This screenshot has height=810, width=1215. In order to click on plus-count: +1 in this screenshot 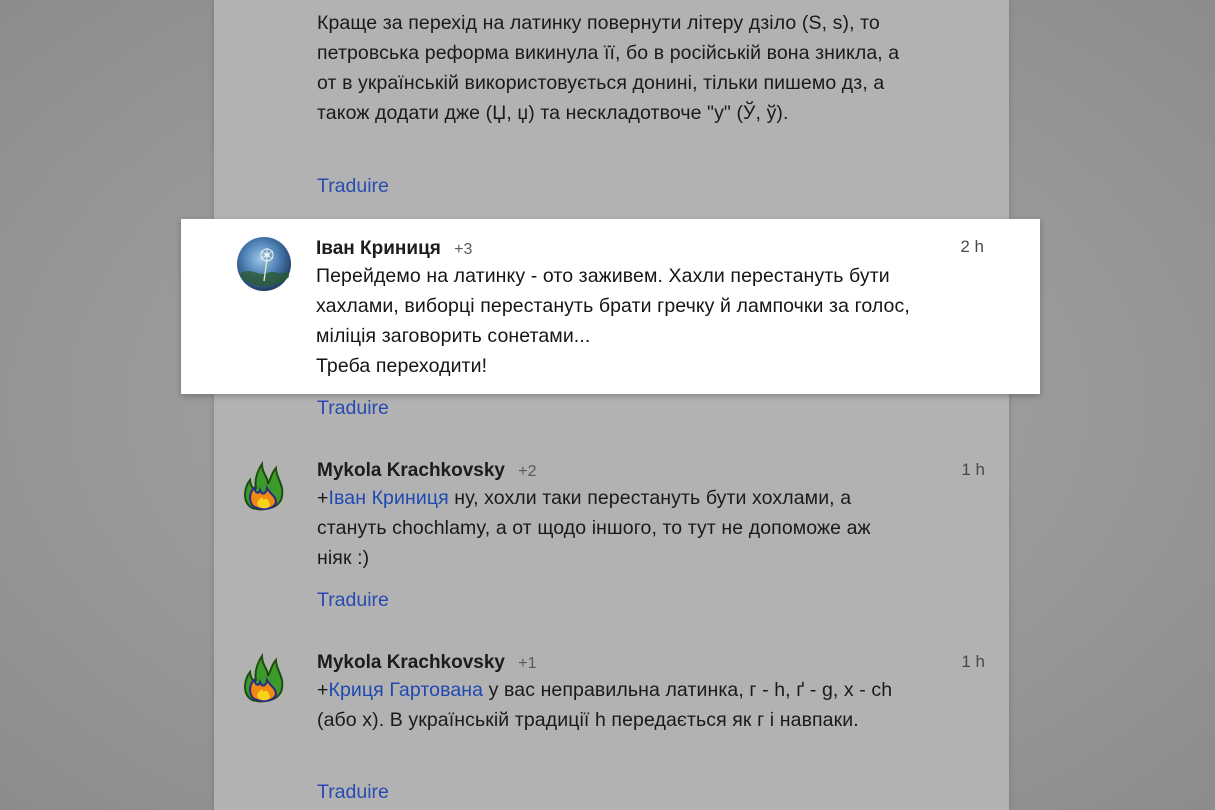, I will do `click(527, 663)`.